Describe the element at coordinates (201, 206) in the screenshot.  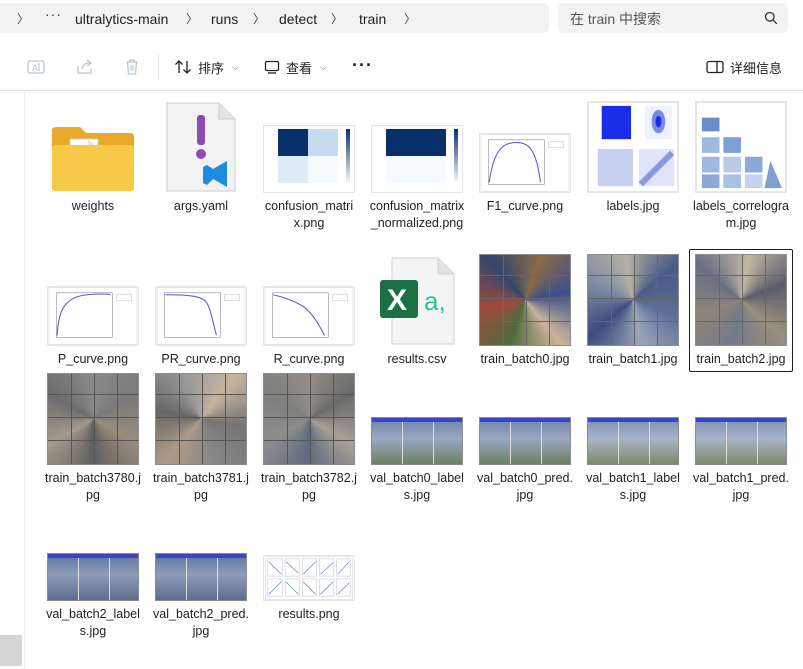
I see `file-name: args.yaml` at that location.